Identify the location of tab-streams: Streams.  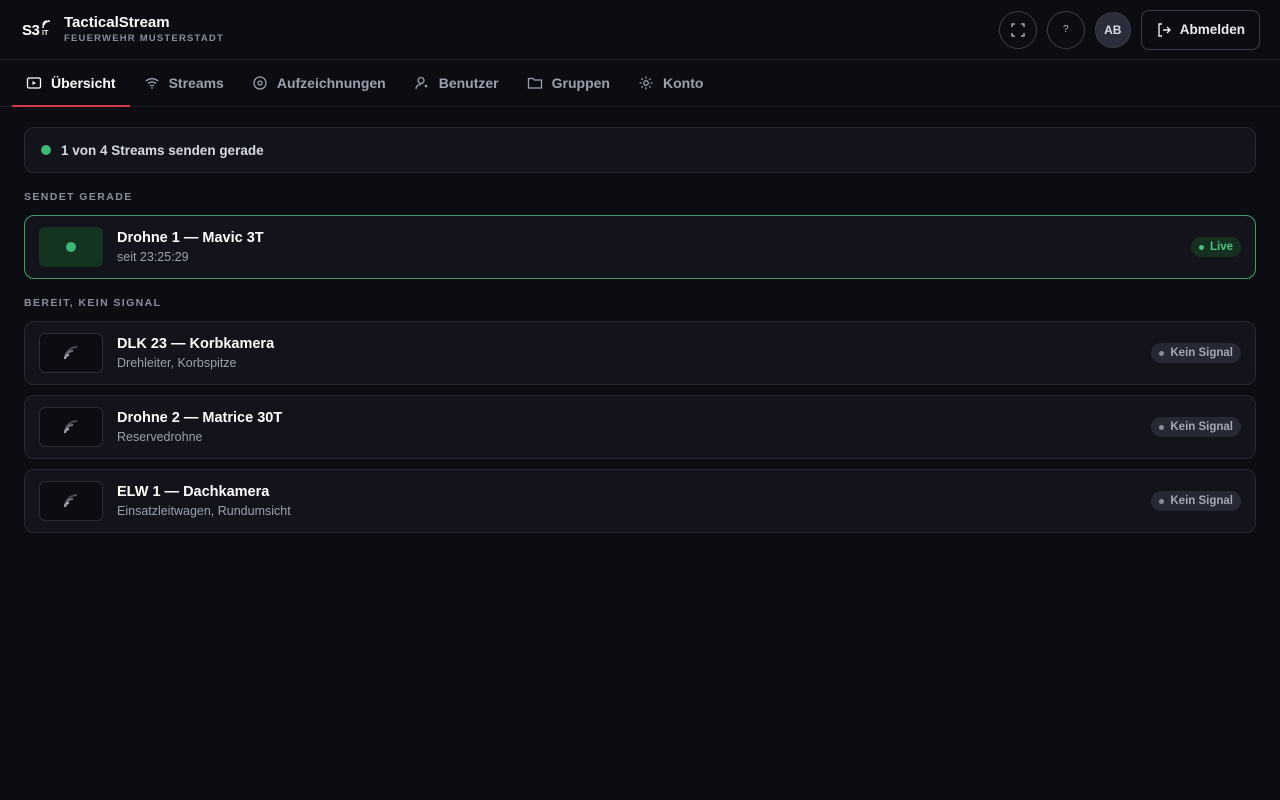
(184, 83).